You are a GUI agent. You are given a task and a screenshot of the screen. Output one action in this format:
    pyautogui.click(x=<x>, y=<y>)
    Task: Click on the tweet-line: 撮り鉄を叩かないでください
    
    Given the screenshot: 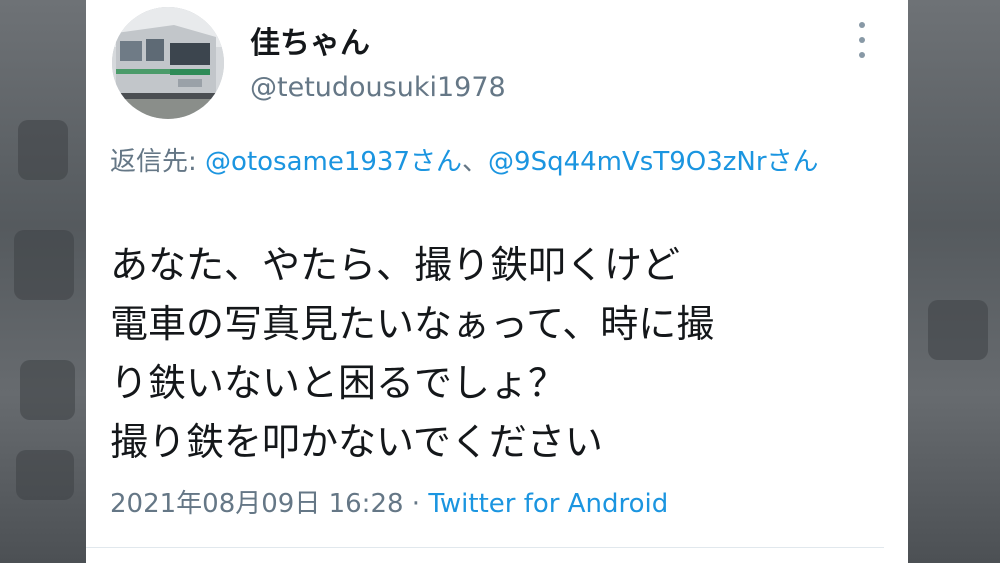 What is the action you would take?
    pyautogui.click(x=356, y=442)
    